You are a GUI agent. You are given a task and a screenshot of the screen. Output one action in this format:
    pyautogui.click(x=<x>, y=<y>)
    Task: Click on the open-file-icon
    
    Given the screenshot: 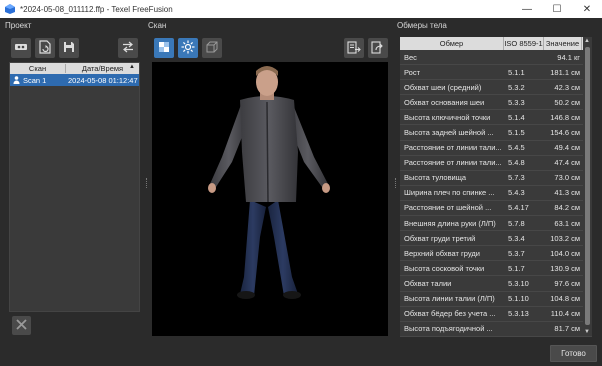 What is the action you would take?
    pyautogui.click(x=45, y=48)
    